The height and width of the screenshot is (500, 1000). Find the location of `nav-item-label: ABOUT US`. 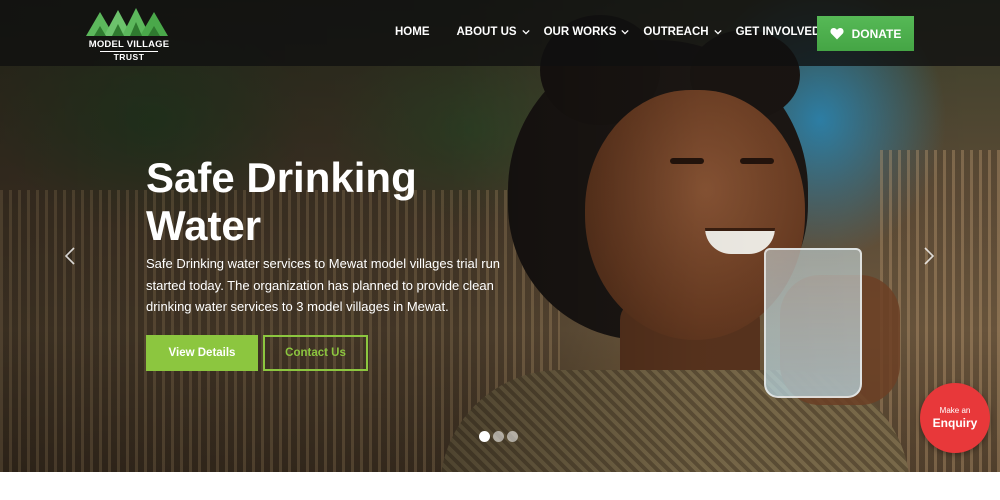

nav-item-label: ABOUT US is located at coordinates (486, 32).